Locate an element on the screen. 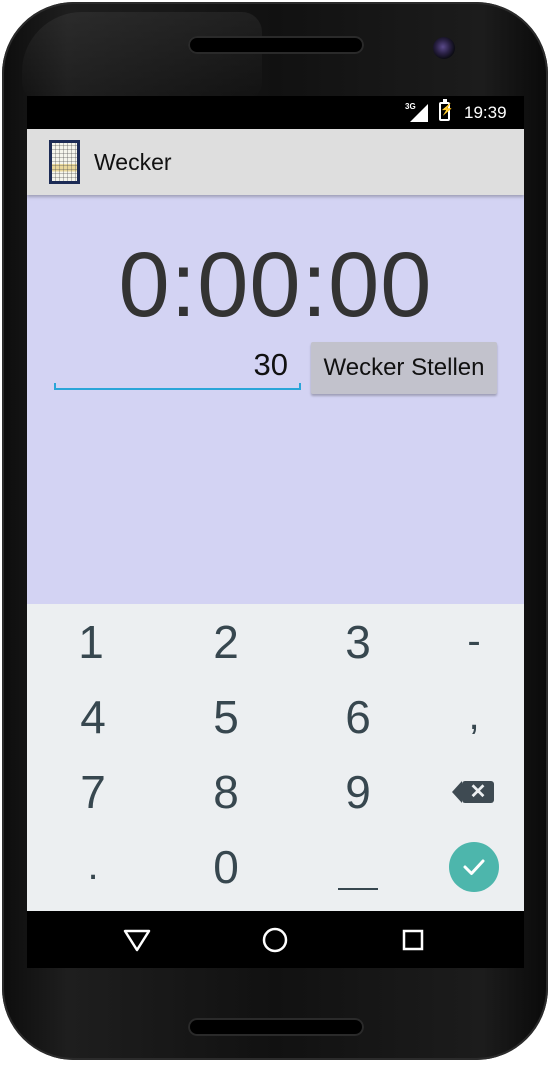 The image size is (552, 1065). status-bar: 3G ⚡ 19:39 is located at coordinates (275, 112).